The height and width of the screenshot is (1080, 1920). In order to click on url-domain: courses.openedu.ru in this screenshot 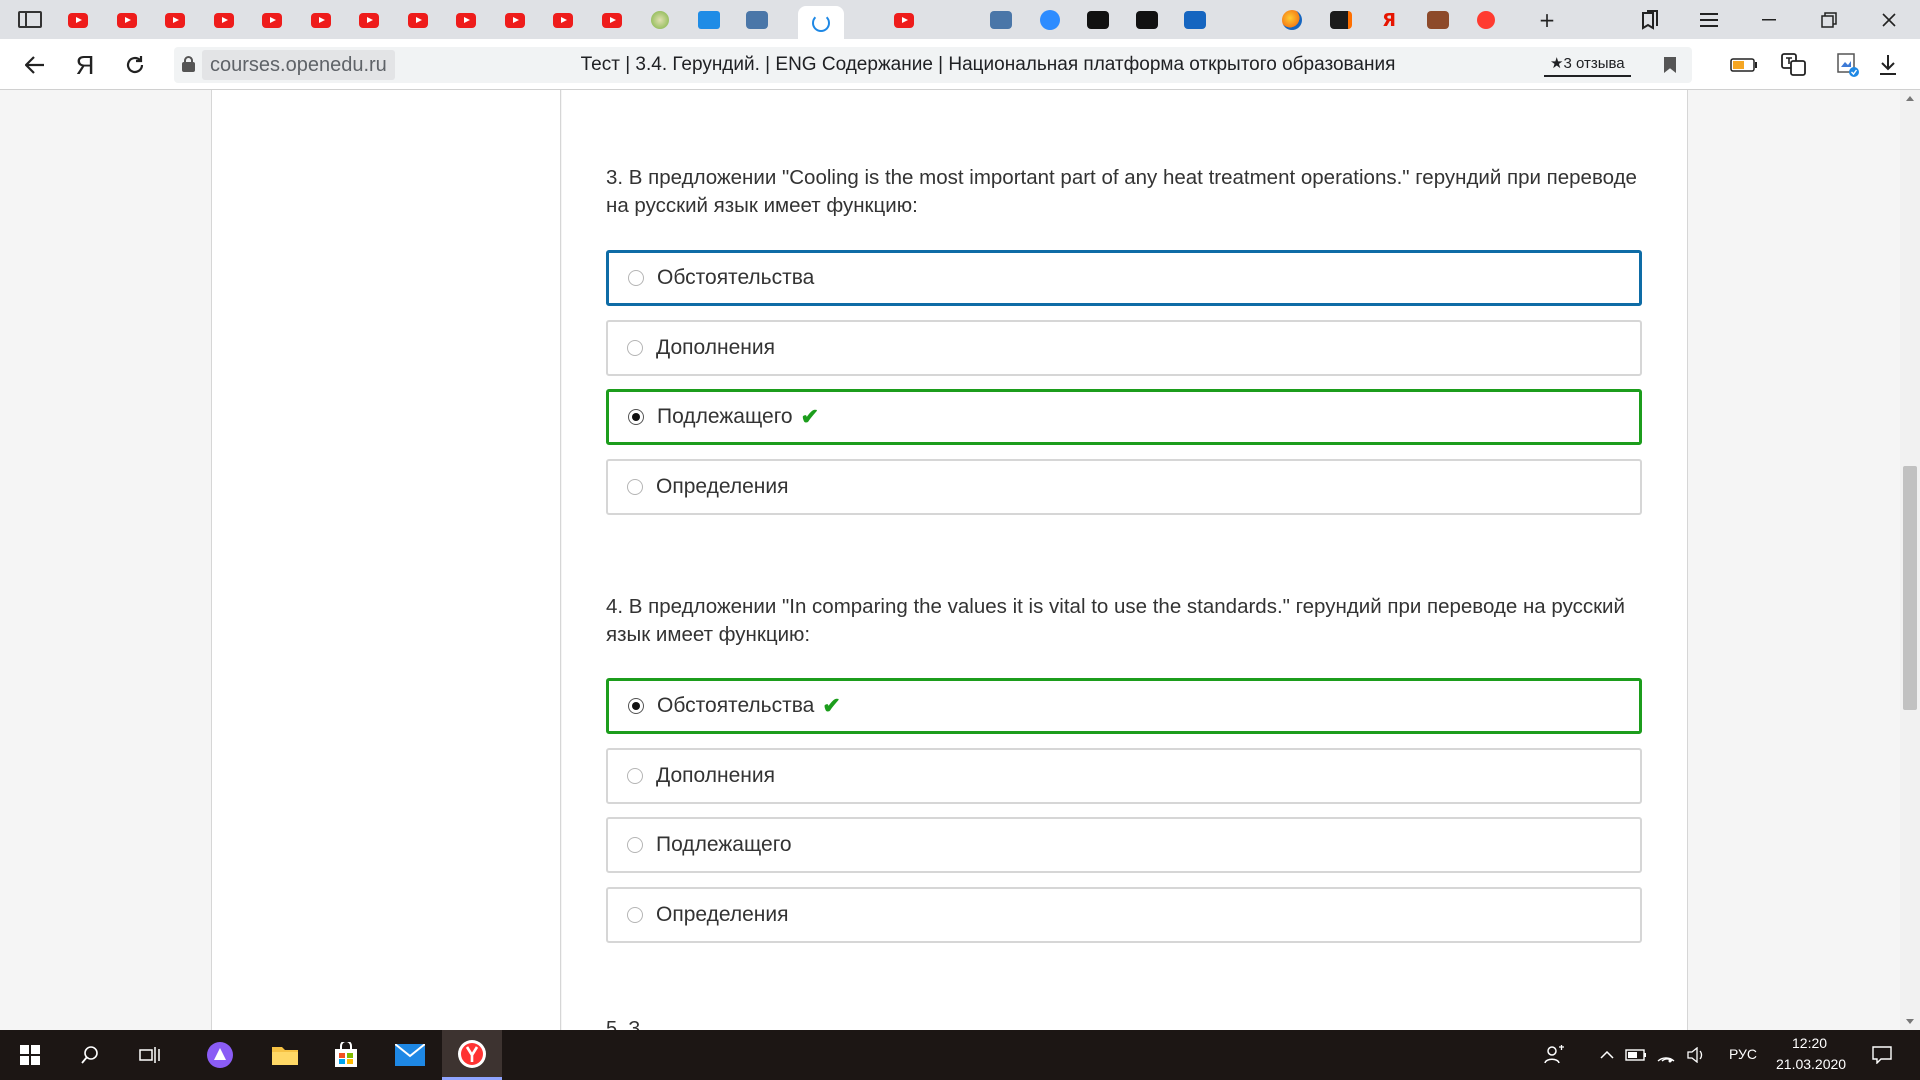, I will do `click(298, 65)`.